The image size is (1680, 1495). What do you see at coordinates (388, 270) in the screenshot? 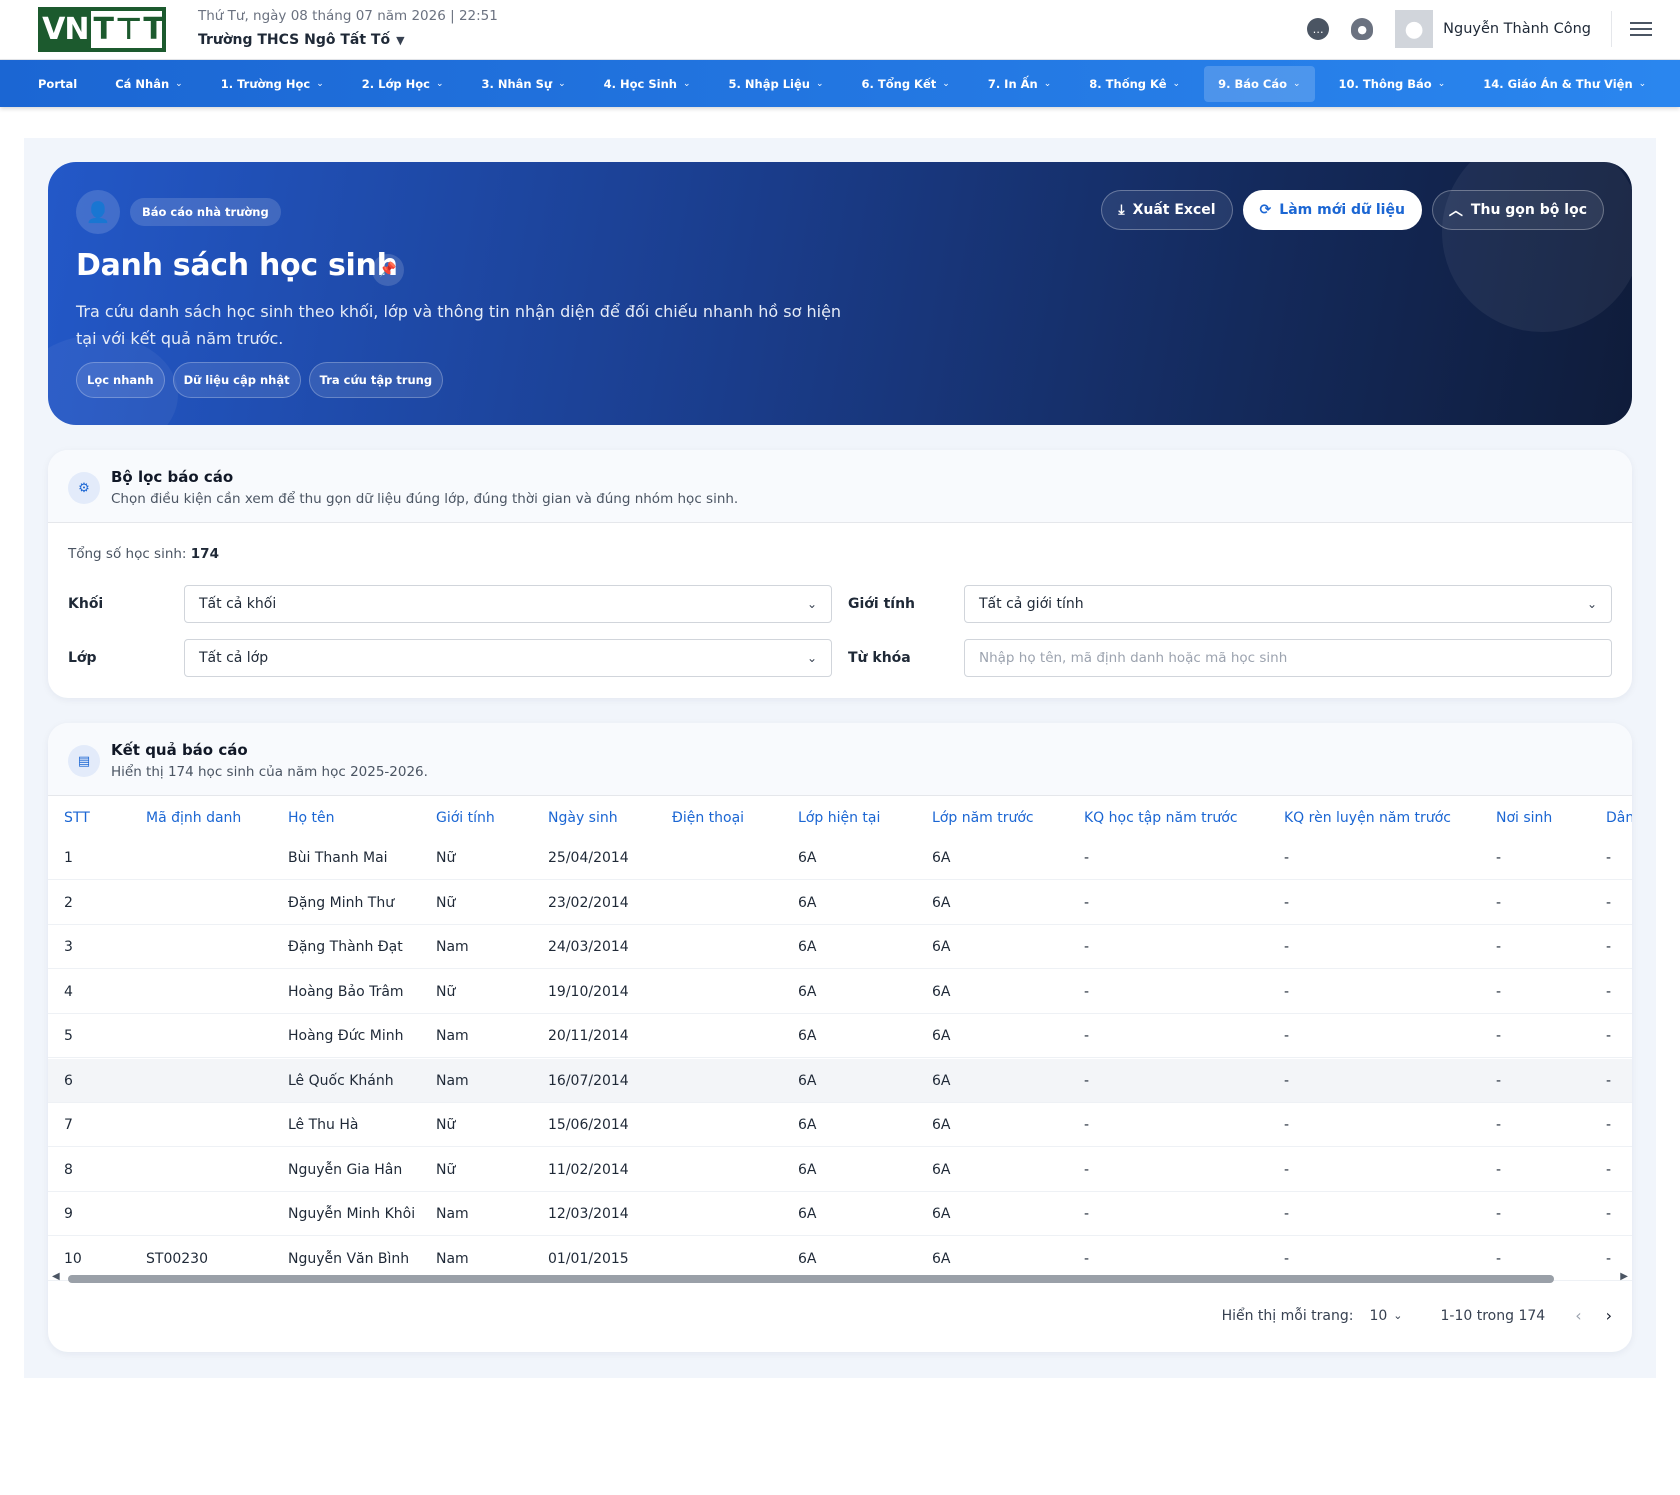
I see `pin-icon: 📌` at bounding box center [388, 270].